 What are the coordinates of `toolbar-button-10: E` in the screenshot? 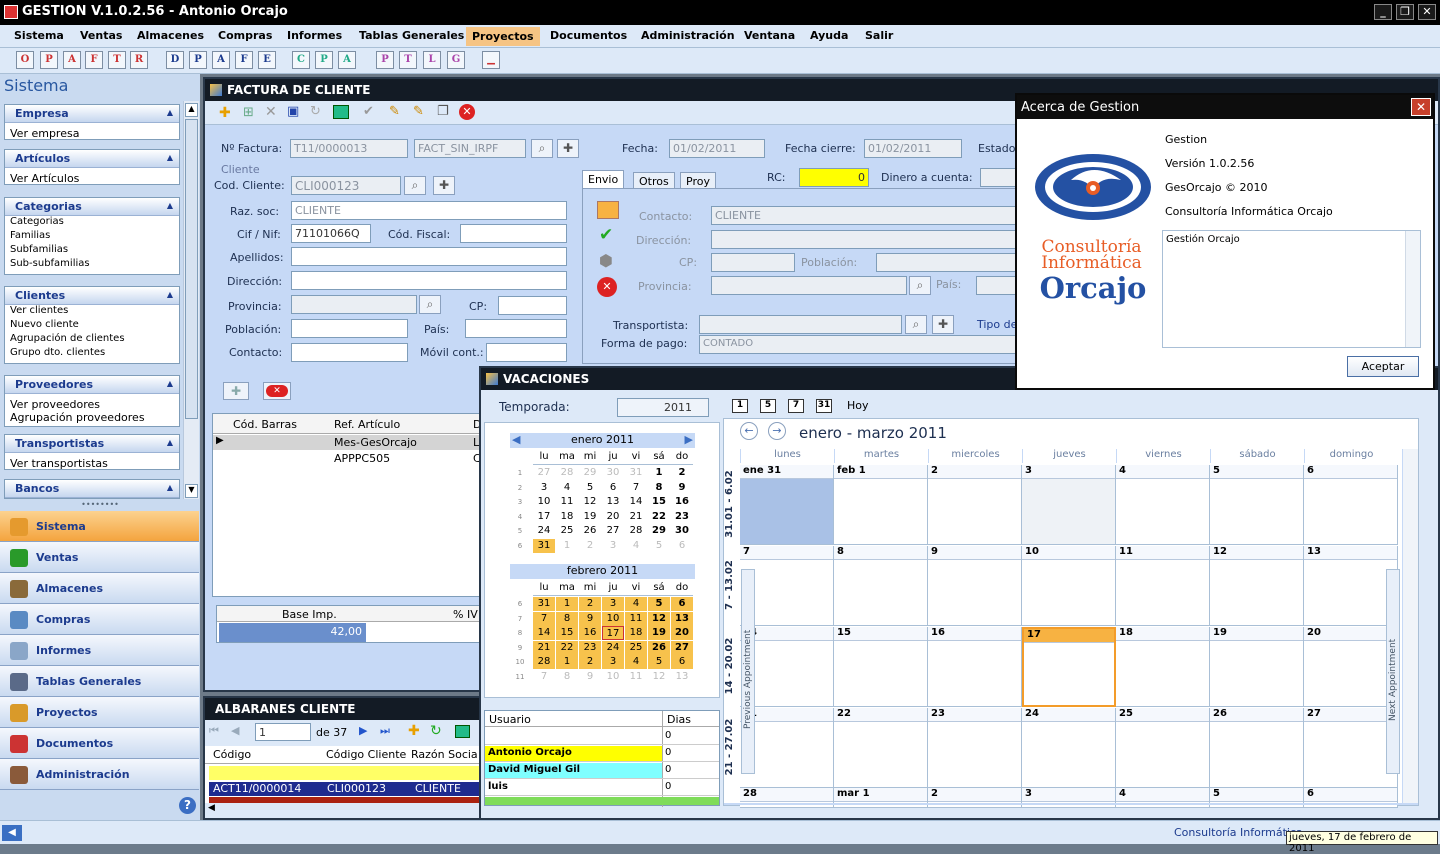 It's located at (267, 60).